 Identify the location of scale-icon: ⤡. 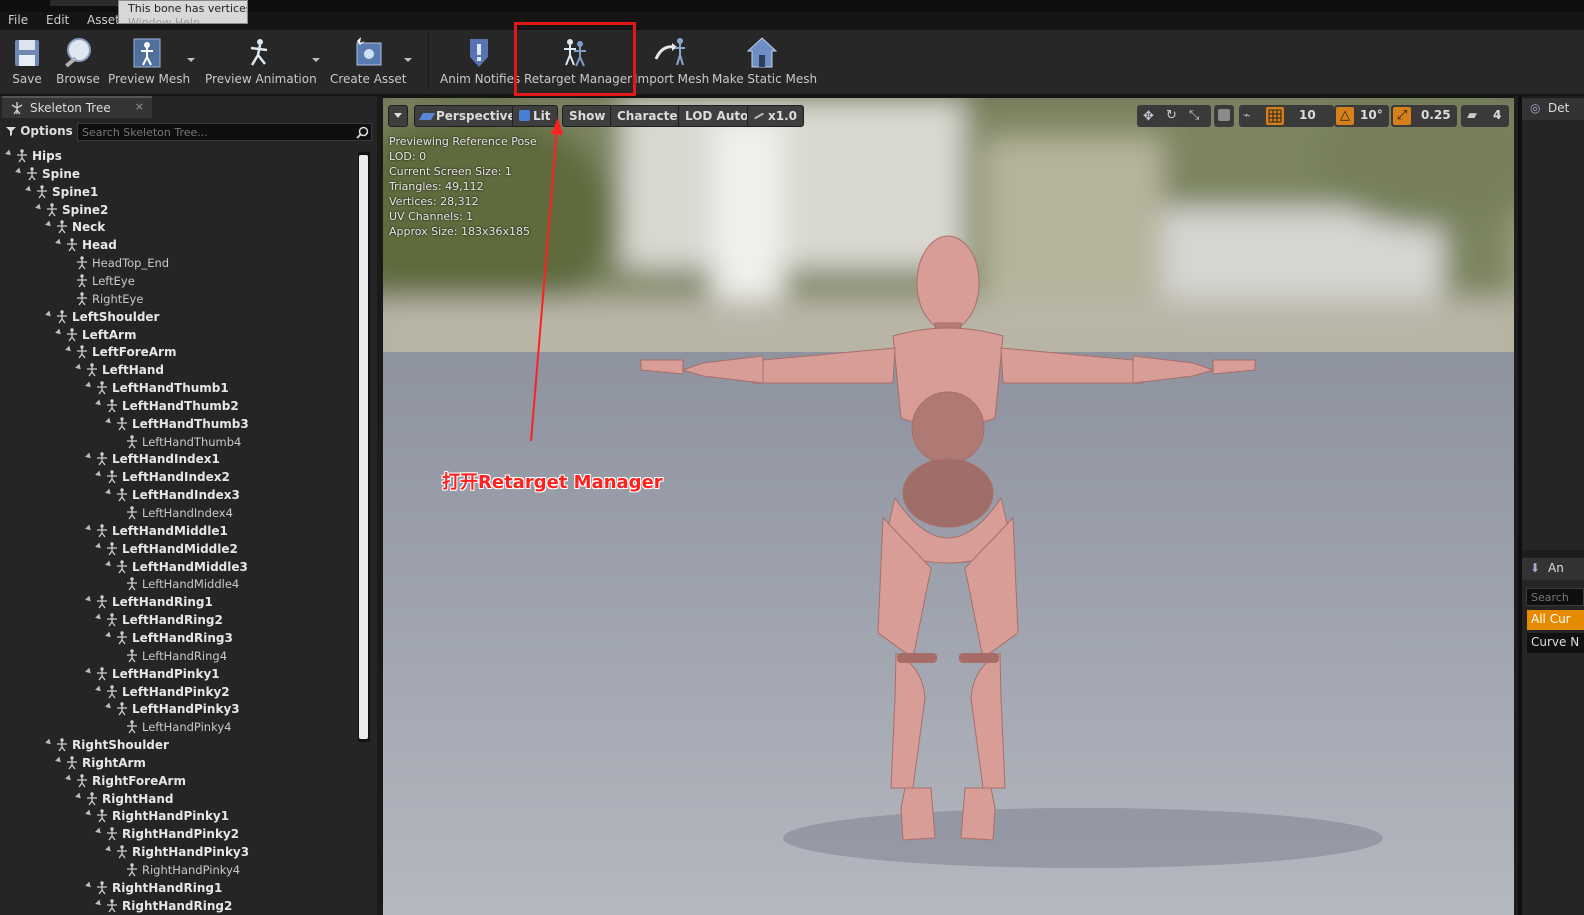
(1194, 115).